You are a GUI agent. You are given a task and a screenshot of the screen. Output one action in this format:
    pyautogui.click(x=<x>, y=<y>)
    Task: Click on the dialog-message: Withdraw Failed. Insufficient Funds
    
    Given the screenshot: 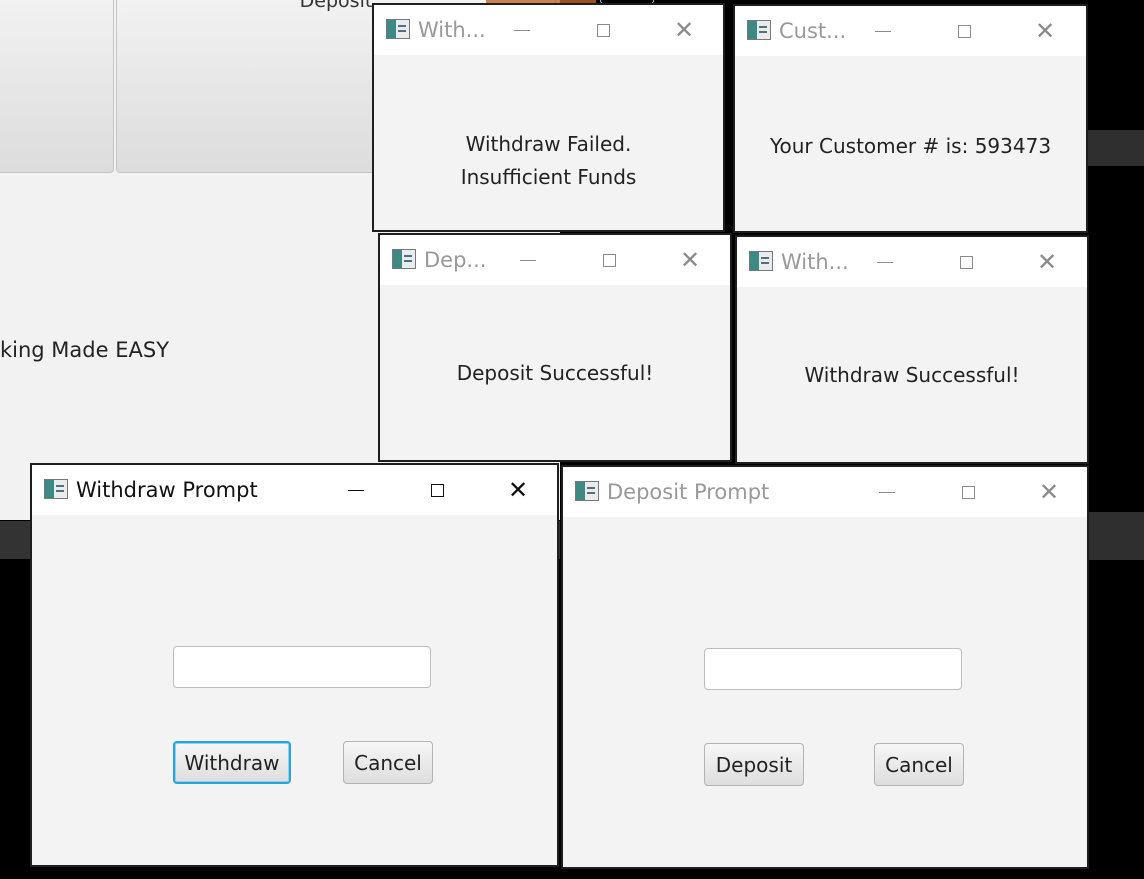 What is the action you would take?
    pyautogui.click(x=548, y=161)
    